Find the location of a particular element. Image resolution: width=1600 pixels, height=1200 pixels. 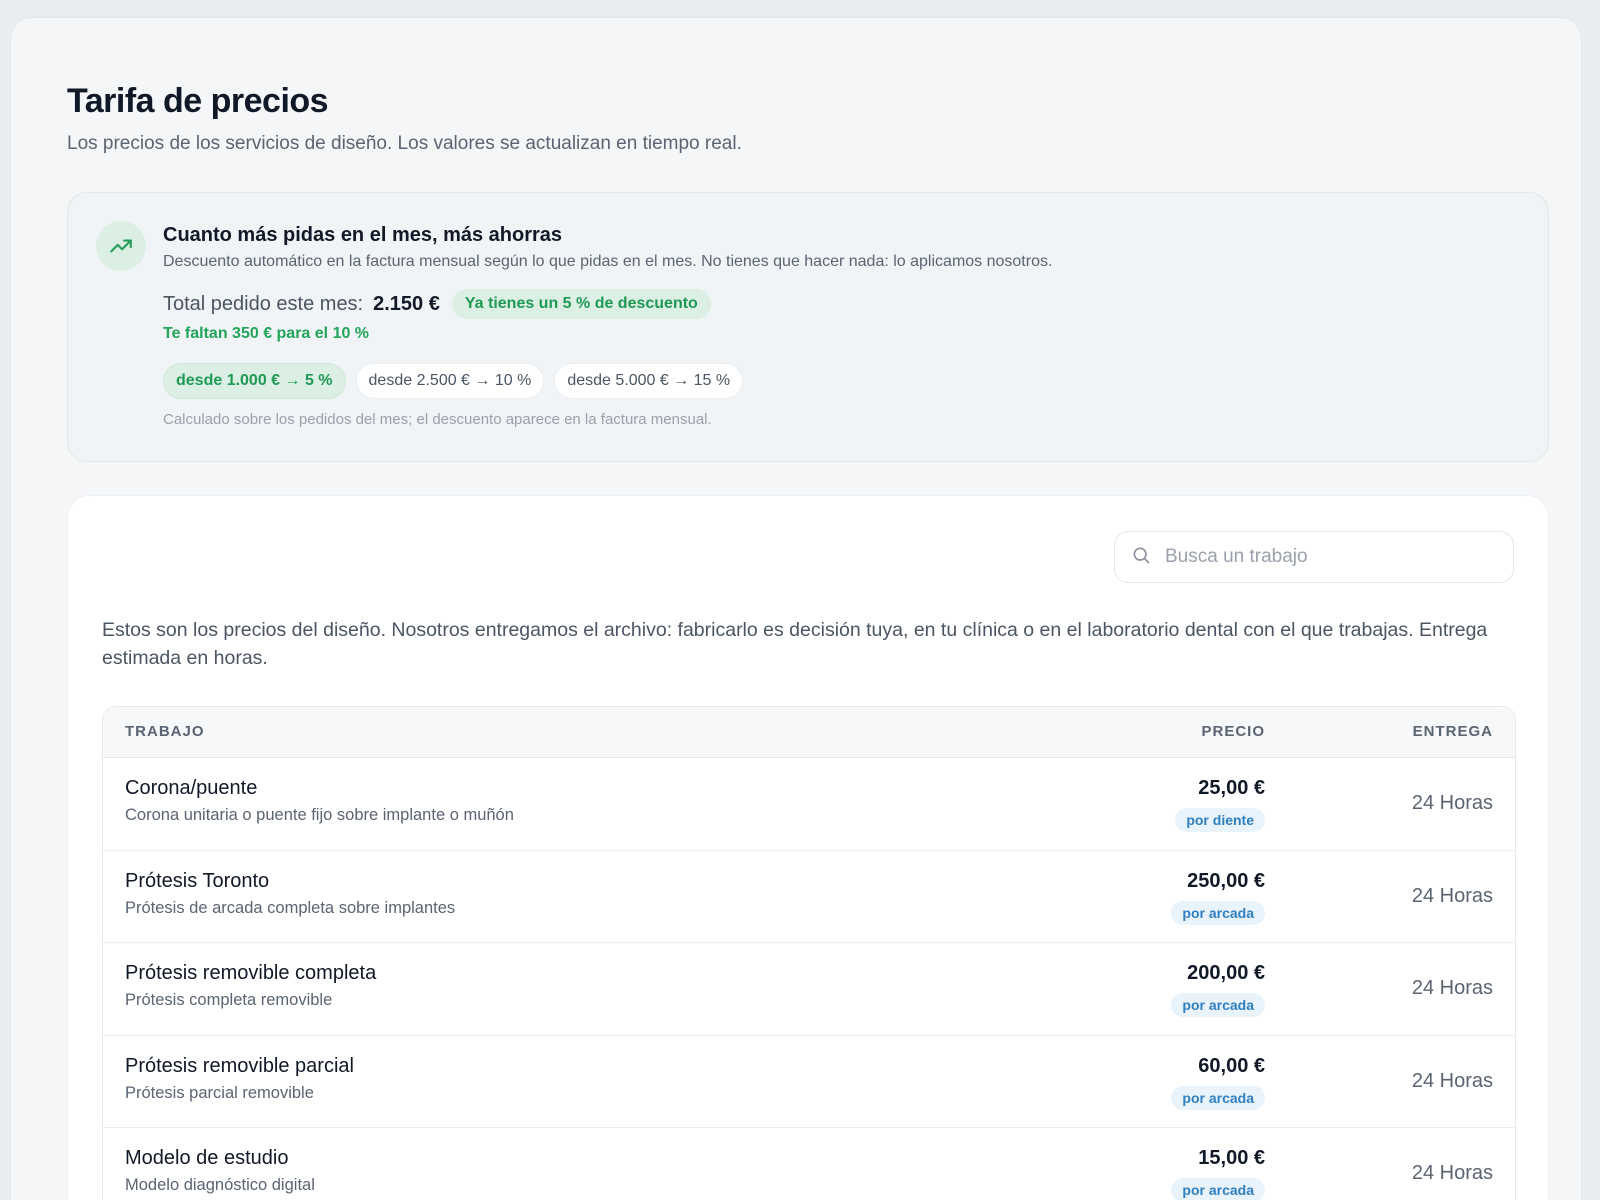

header-price: PRECIO is located at coordinates (1233, 731).